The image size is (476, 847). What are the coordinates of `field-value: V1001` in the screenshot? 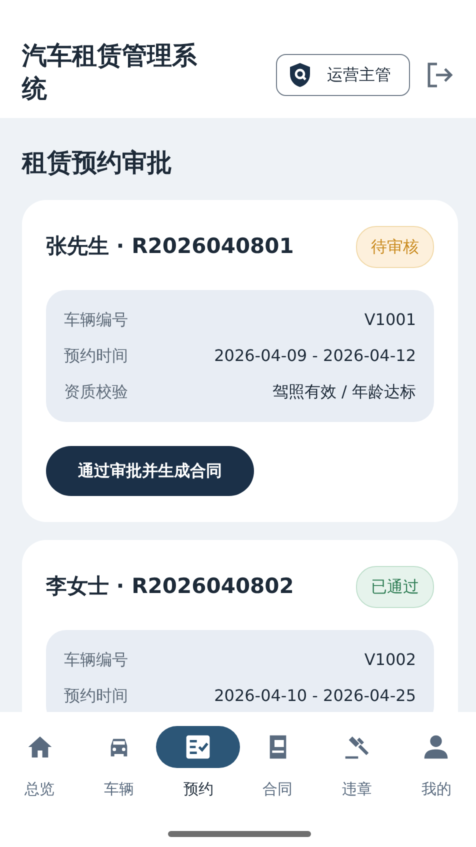 It's located at (390, 319).